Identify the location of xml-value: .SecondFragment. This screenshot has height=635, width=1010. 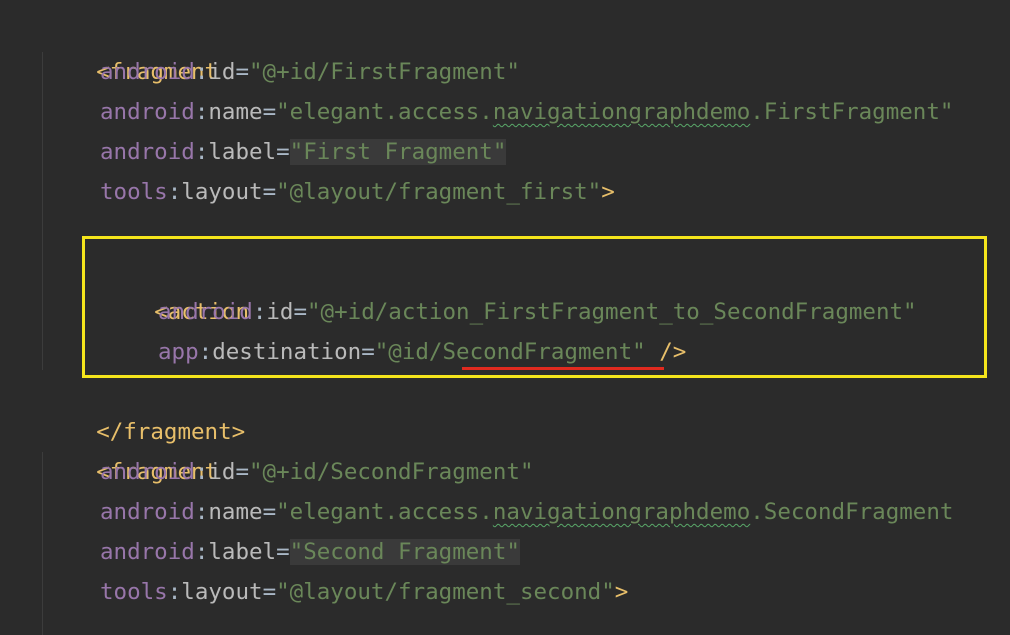
(852, 512).